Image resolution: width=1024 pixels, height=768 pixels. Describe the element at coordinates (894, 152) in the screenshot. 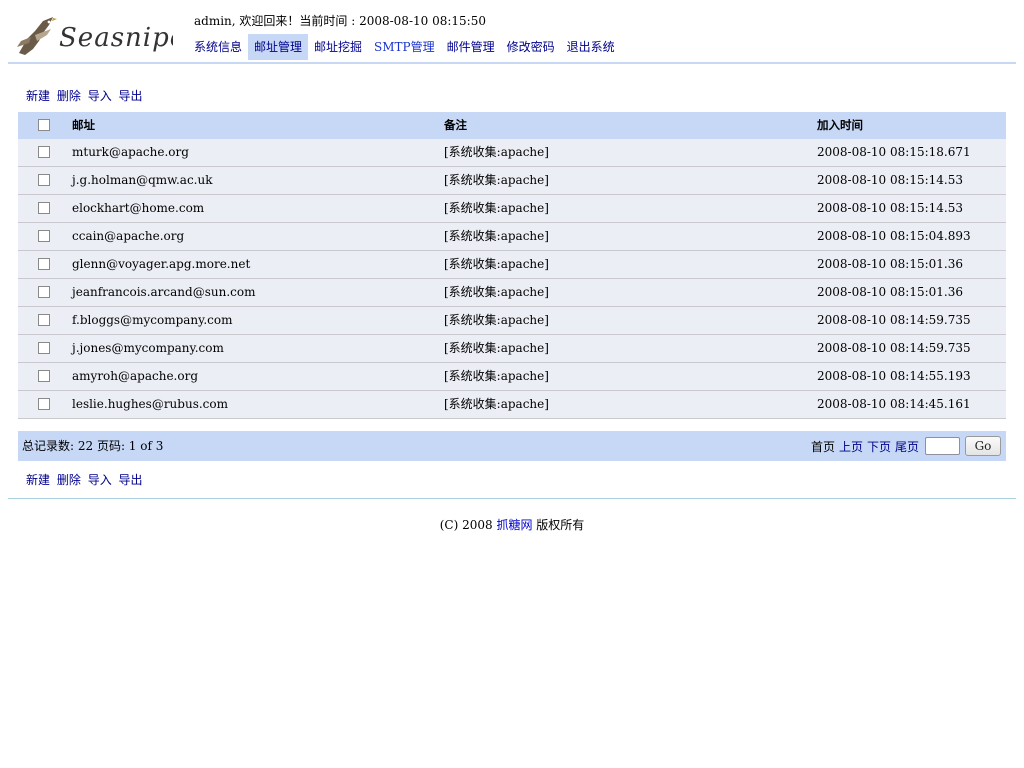

I see `row-time: 2008-08-10 08:15:18.671` at that location.